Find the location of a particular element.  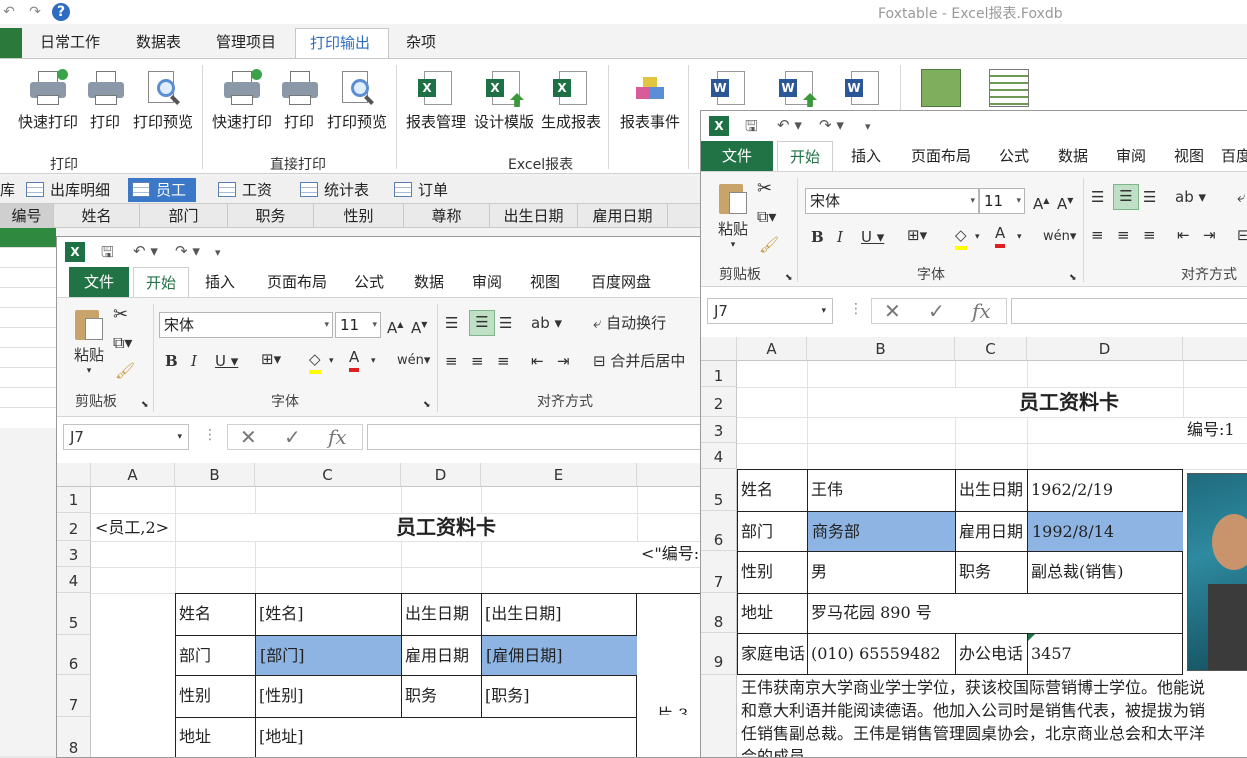

label-hire: 雇用日期 is located at coordinates (991, 531).